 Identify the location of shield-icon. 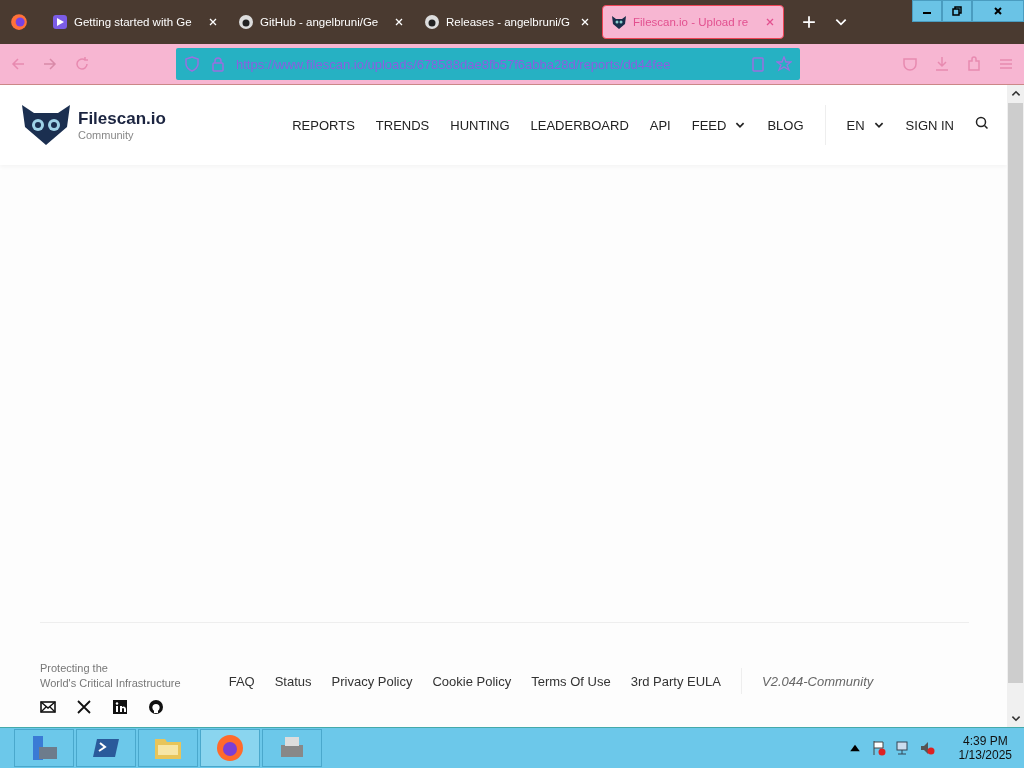
(192, 64).